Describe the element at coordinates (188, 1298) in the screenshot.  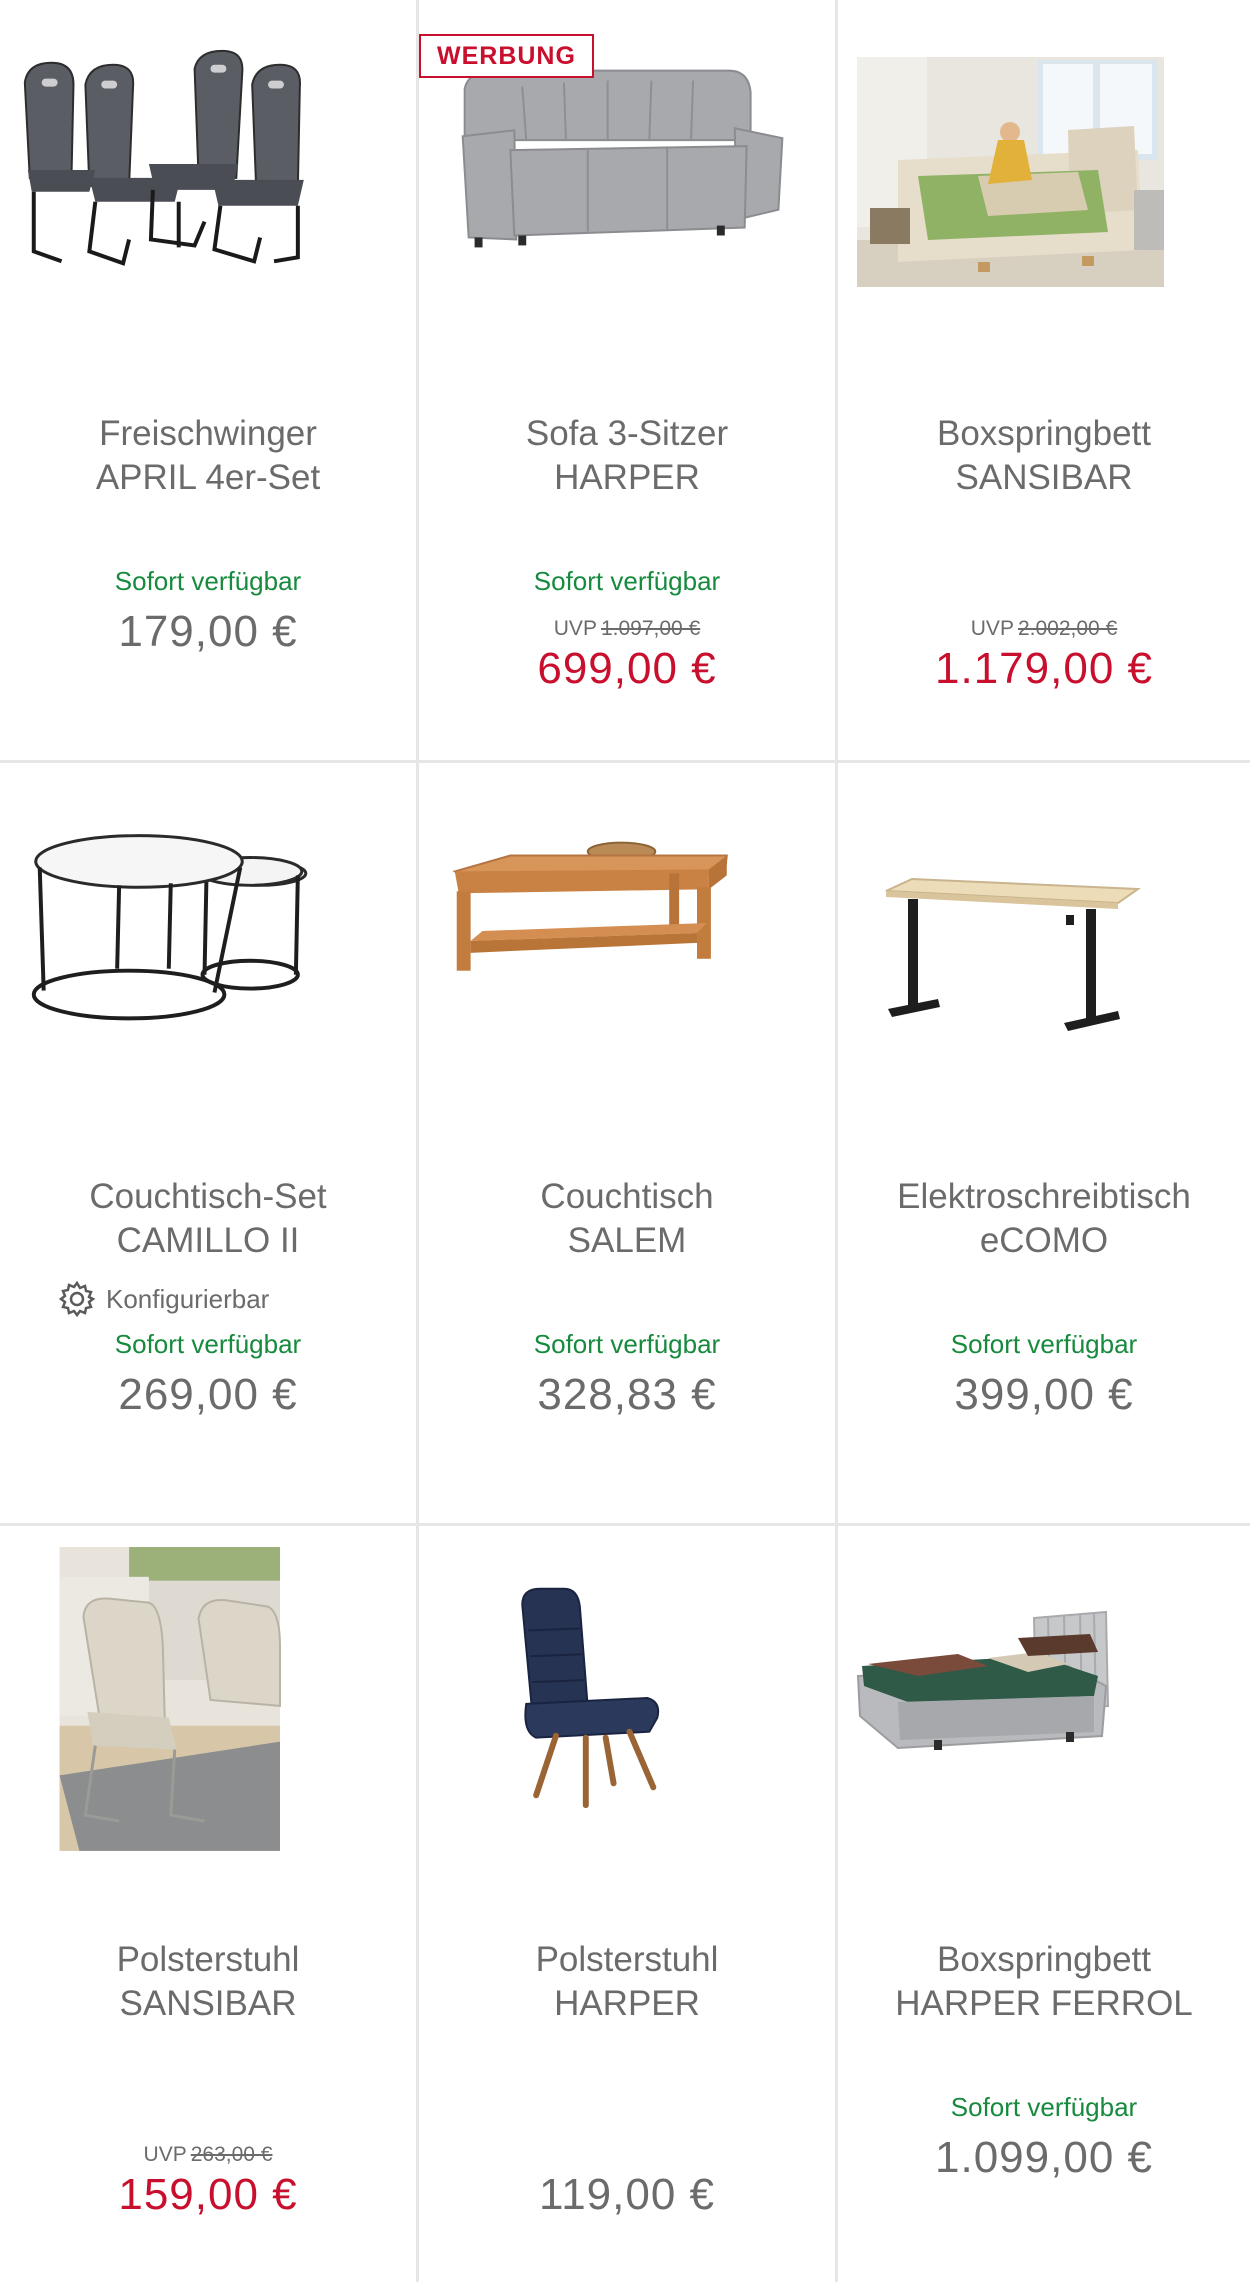
I see `configurable-label: Konfigurierbar` at that location.